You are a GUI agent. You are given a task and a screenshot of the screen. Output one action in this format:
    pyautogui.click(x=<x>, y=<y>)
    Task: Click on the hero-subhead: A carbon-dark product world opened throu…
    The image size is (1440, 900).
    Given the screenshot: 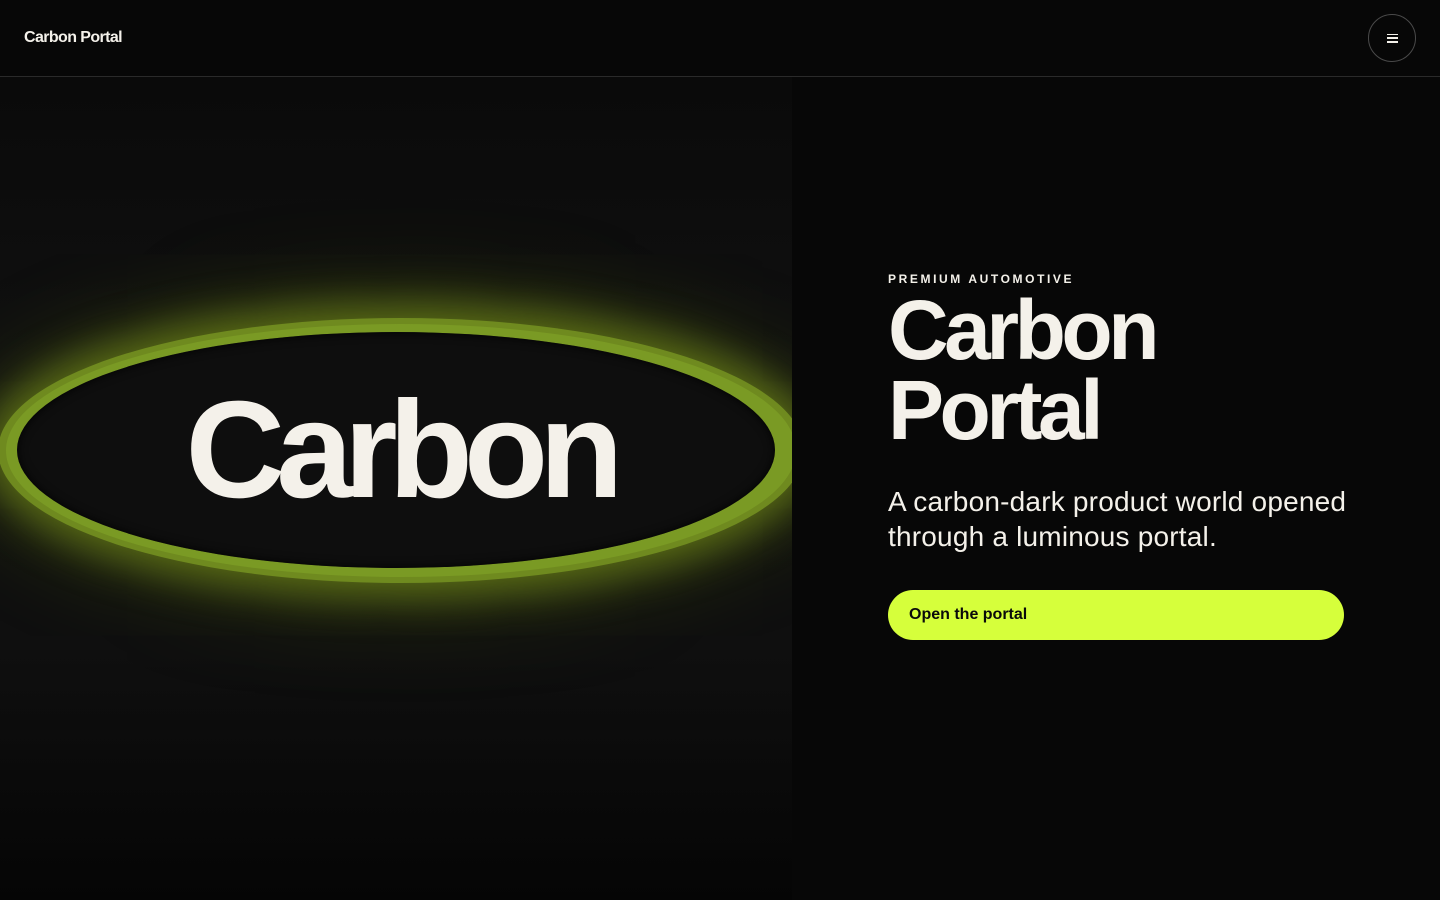 What is the action you would take?
    pyautogui.click(x=1117, y=519)
    